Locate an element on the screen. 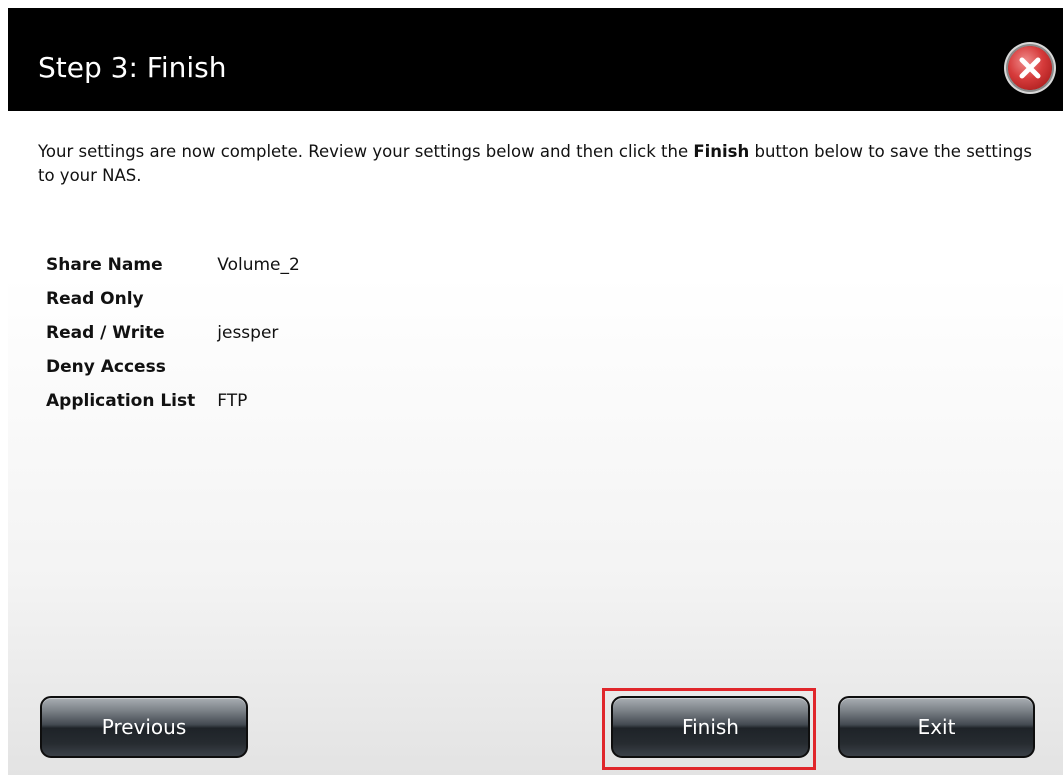 Image resolution: width=1063 pixels, height=775 pixels. title-bar: Step 3: Finish is located at coordinates (535, 59).